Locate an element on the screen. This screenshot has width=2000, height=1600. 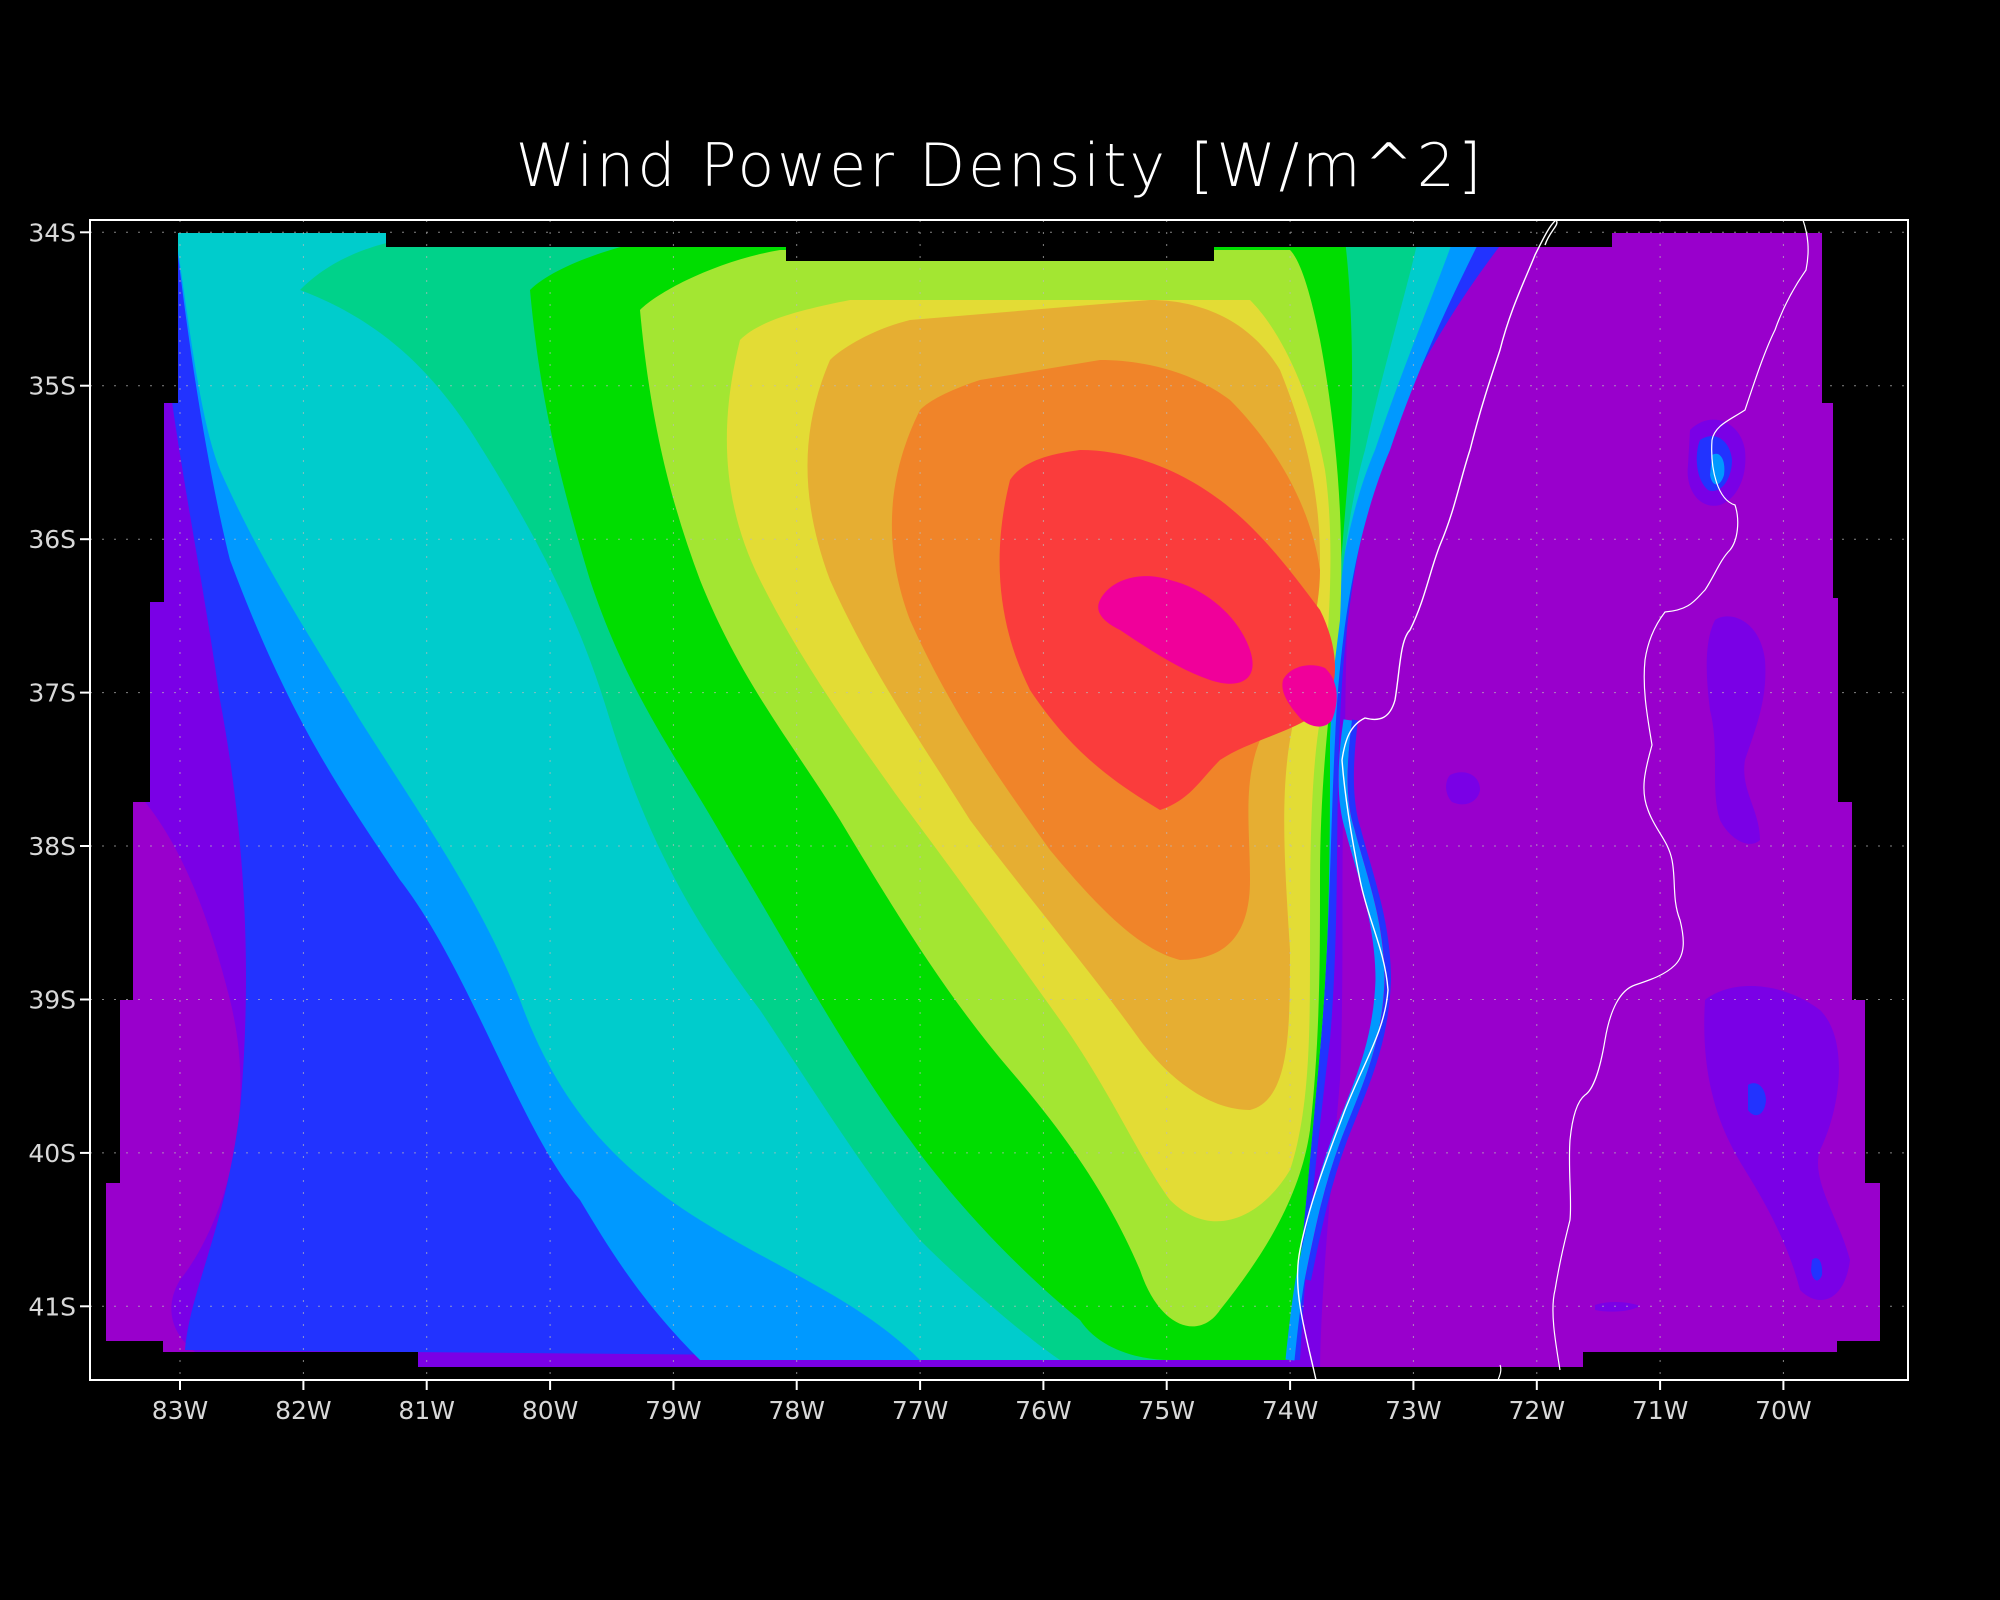
x-tick-label: 70W is located at coordinates (1783, 1410).